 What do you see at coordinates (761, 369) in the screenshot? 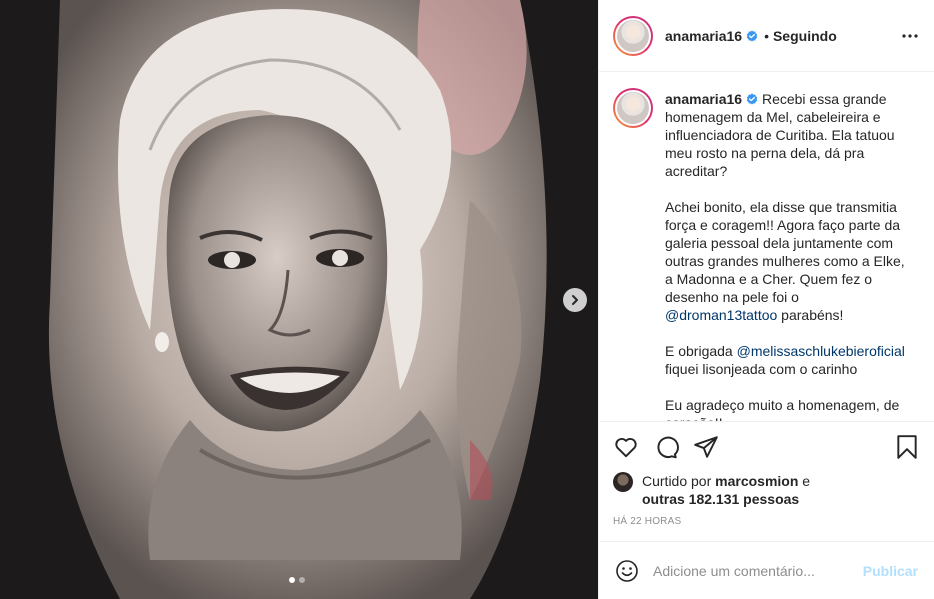
I see `caption-text-3-end: fiquei lisonjeada com o carinho` at bounding box center [761, 369].